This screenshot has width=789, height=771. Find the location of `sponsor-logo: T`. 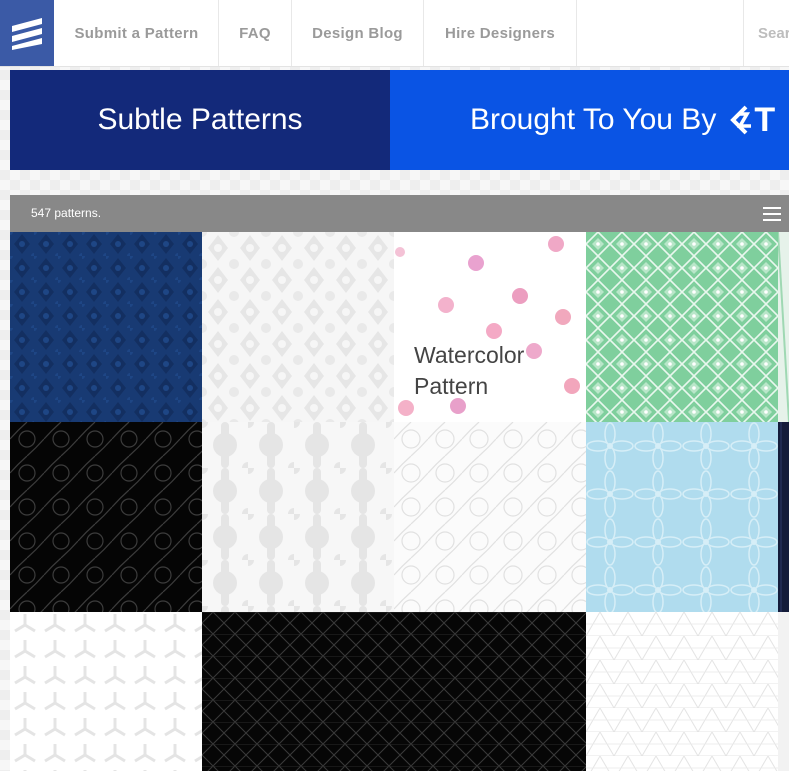

sponsor-logo: T is located at coordinates (752, 120).